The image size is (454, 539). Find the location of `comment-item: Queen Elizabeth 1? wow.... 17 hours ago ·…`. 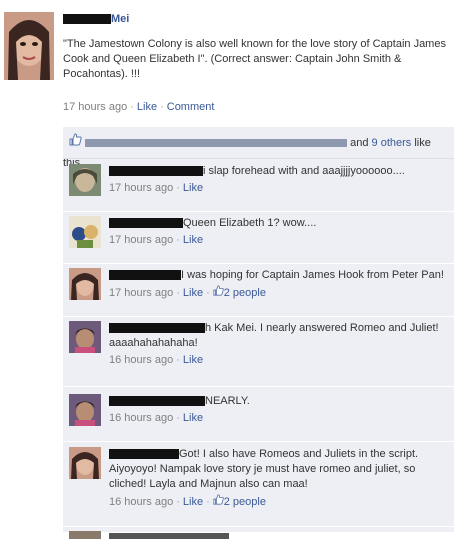

comment-item: Queen Elizabeth 1? wow.... 17 hours ago ·… is located at coordinates (258, 238).